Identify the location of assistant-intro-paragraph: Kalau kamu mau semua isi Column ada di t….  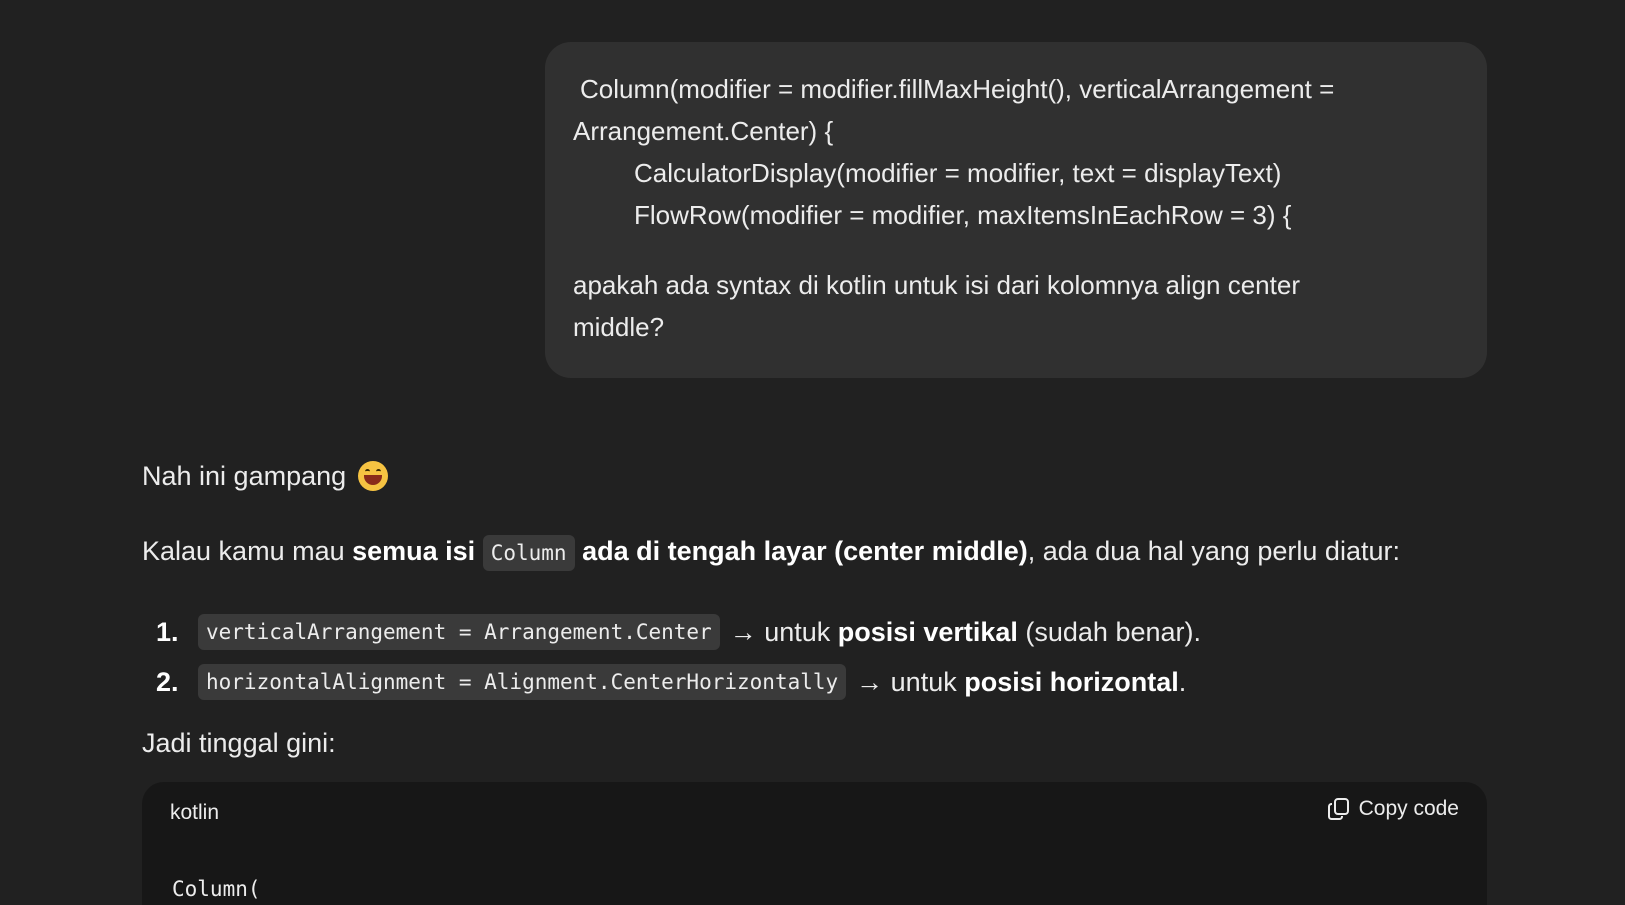
(771, 552).